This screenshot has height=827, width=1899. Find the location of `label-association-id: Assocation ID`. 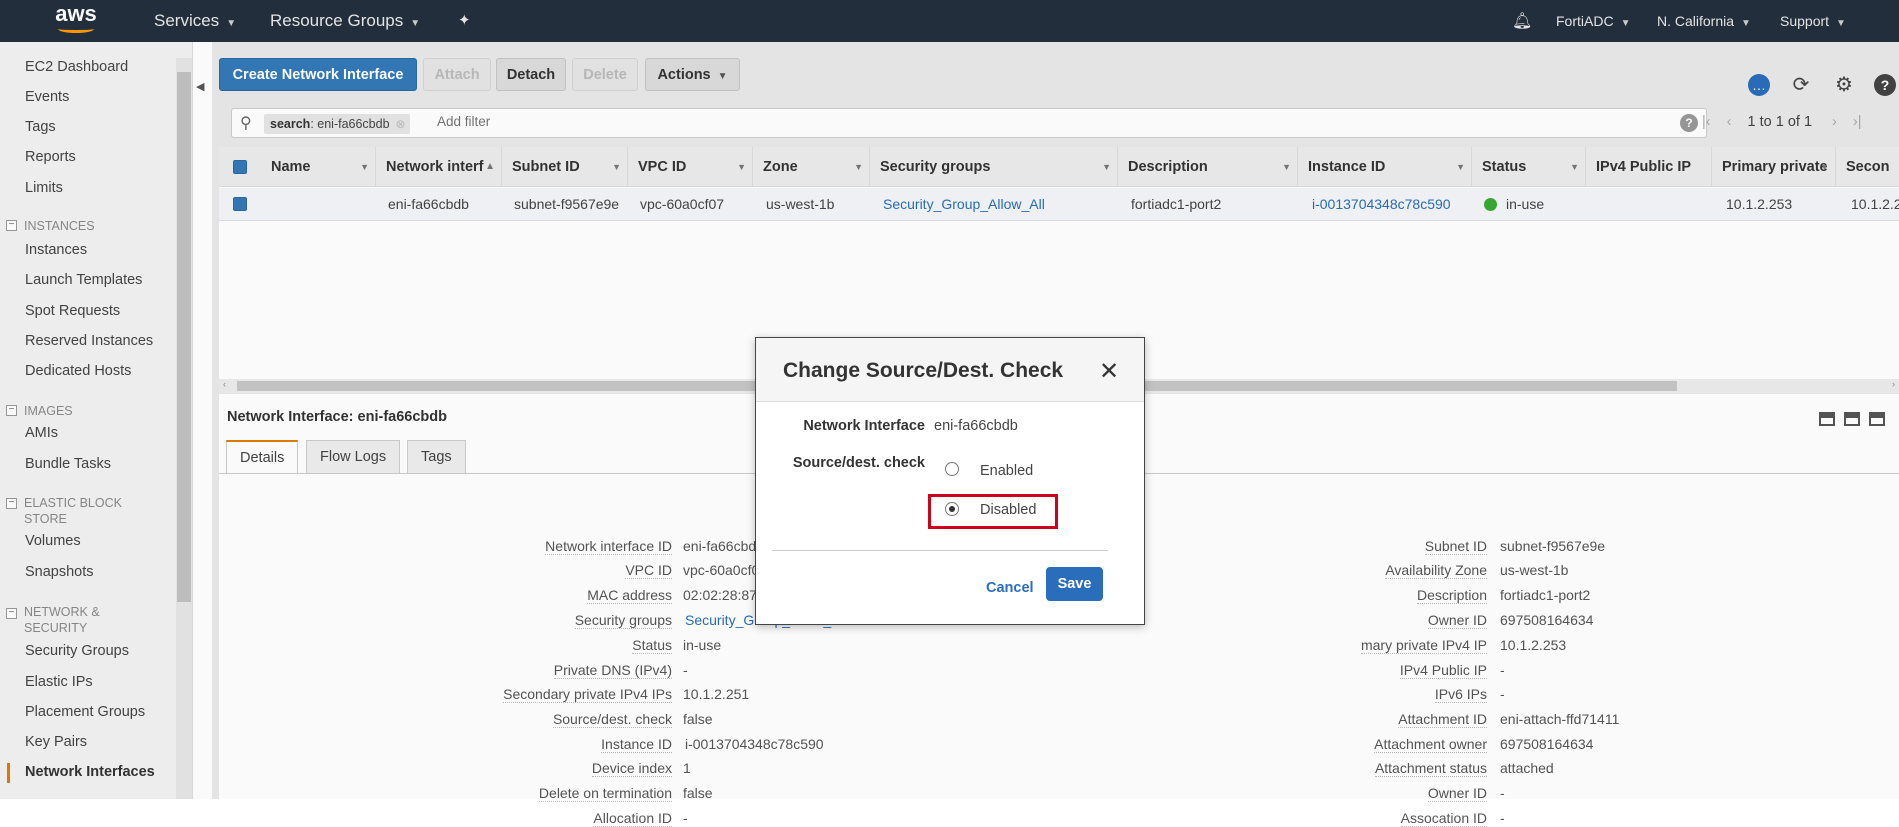

label-association-id: Assocation ID is located at coordinates (1443, 818).